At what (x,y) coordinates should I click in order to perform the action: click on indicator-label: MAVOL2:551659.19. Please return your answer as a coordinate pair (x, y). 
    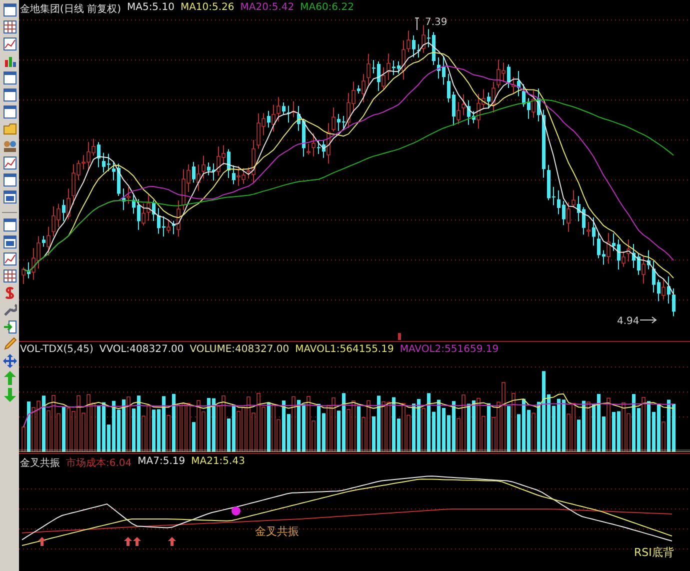
    Looking at the image, I should click on (449, 349).